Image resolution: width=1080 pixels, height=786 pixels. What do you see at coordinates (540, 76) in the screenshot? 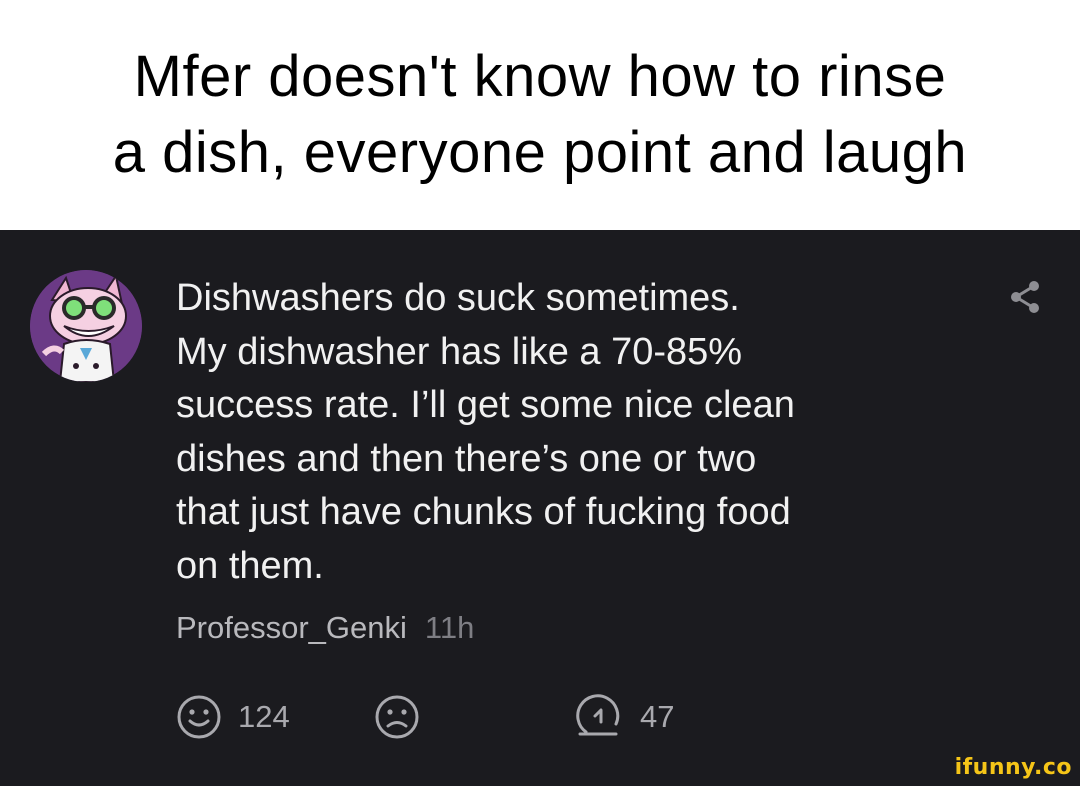
I see `caption-line-1: Mfer doesn't know how to rinse` at bounding box center [540, 76].